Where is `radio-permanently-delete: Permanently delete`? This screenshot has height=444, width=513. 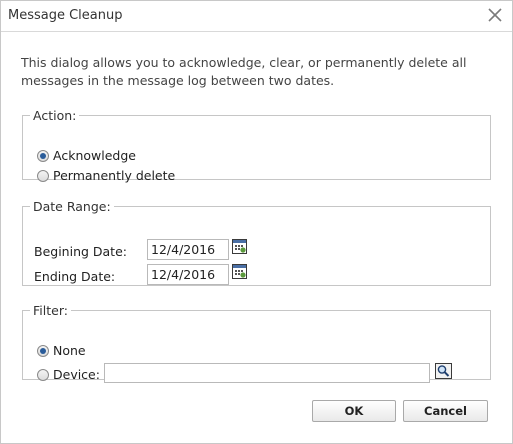 radio-permanently-delete: Permanently delete is located at coordinates (106, 175).